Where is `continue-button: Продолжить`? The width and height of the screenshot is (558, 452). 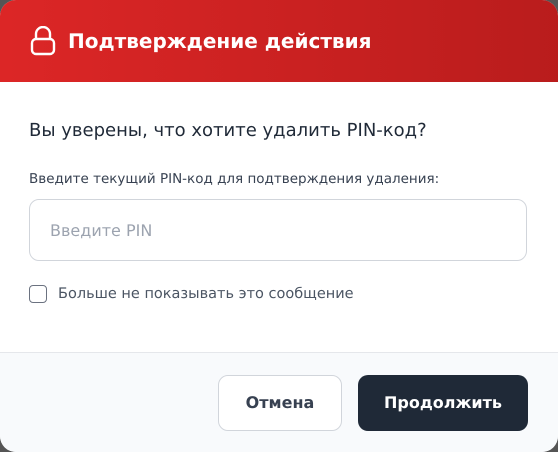 continue-button: Продолжить is located at coordinates (443, 402).